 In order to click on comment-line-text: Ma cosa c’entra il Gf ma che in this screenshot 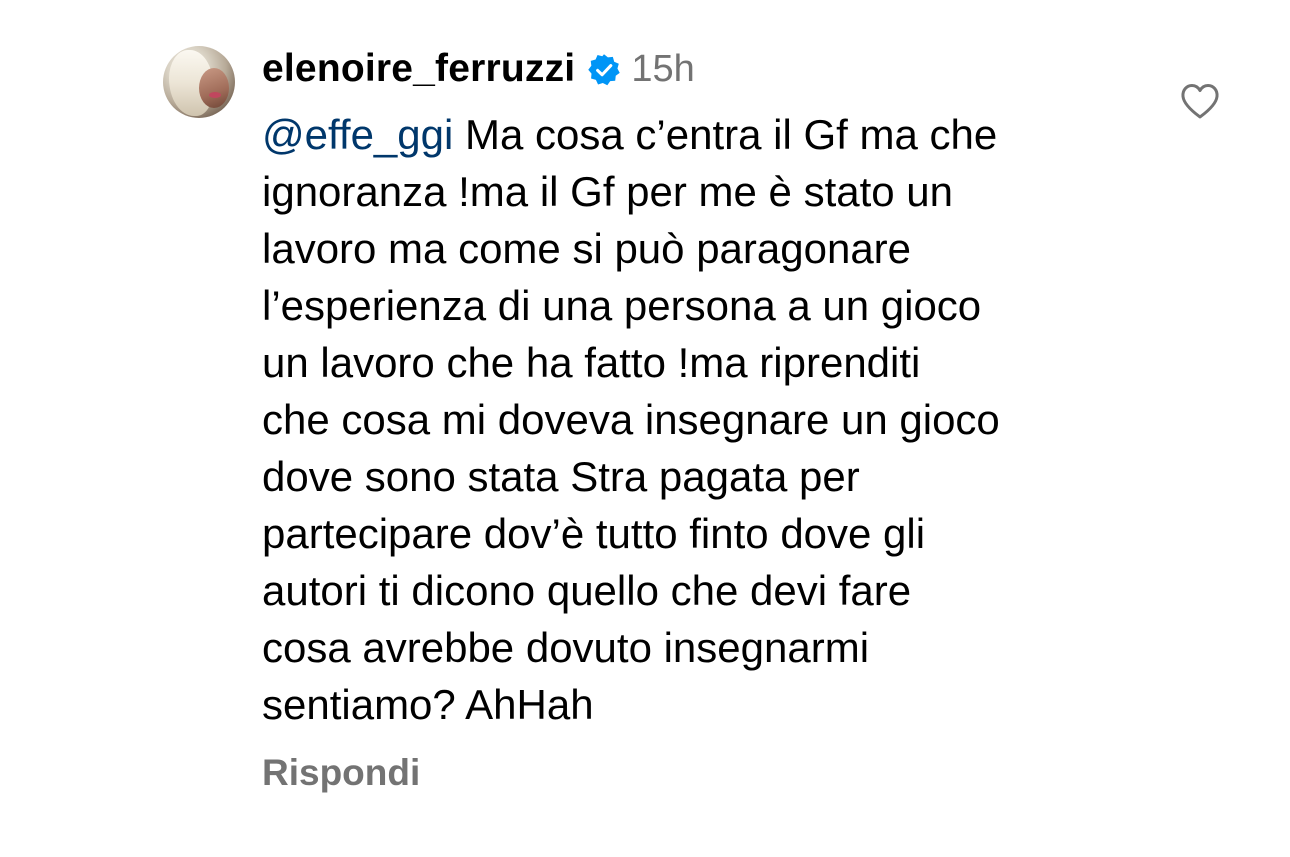, I will do `click(731, 134)`.